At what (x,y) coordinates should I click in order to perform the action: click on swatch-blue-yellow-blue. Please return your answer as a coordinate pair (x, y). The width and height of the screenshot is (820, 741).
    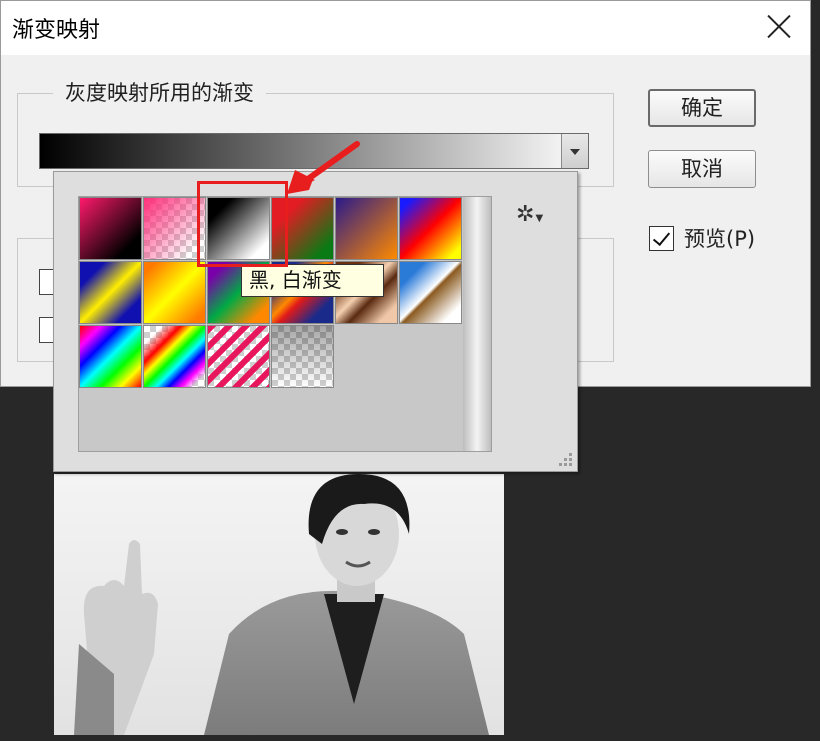
    Looking at the image, I should click on (110, 292).